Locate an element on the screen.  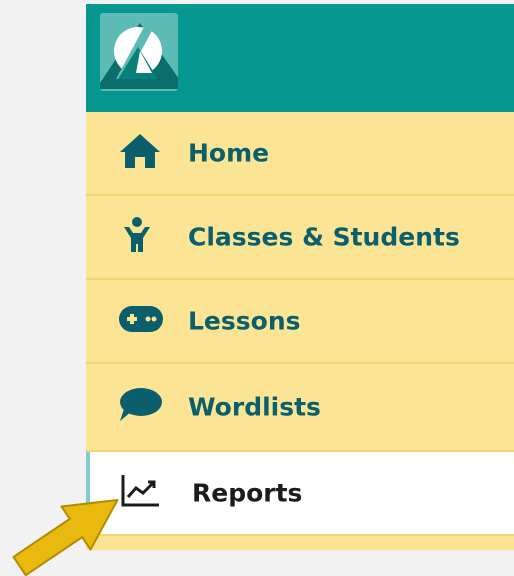
pointer-arrow-icon is located at coordinates (65, 537).